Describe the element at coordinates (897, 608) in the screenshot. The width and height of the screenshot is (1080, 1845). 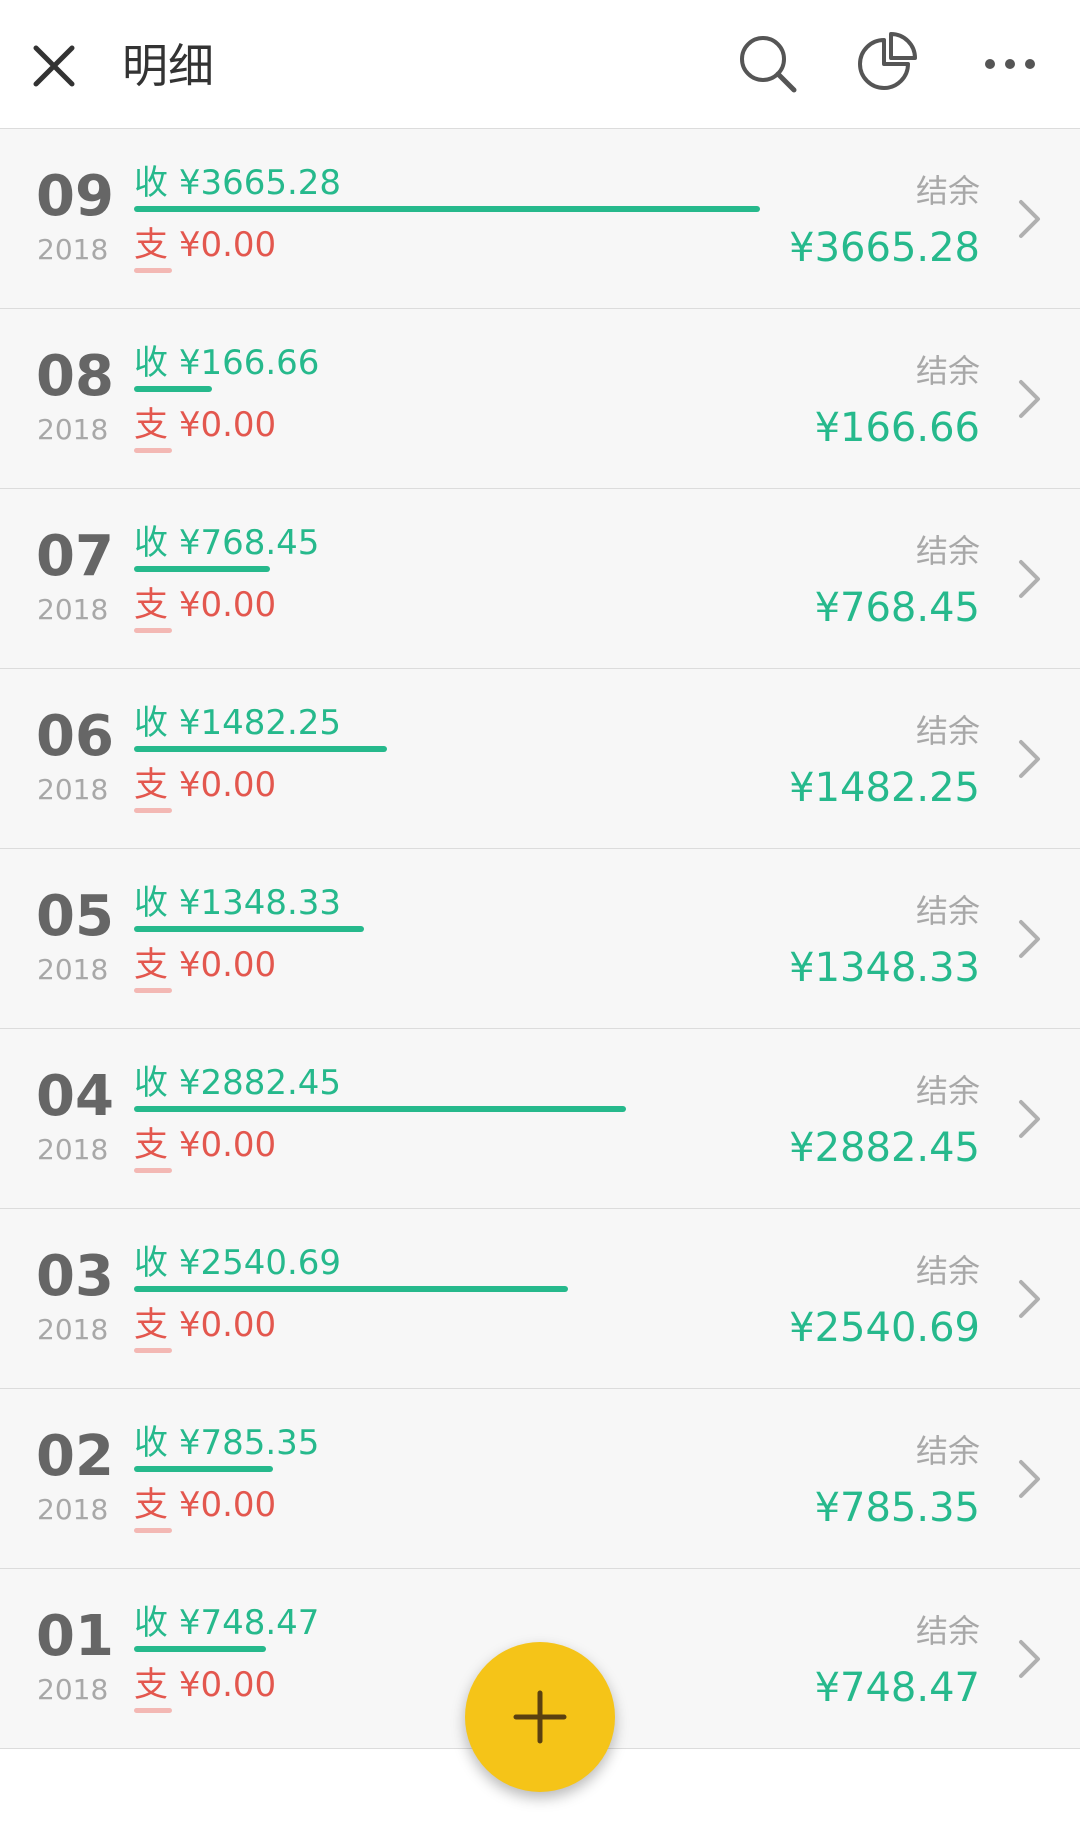
I see `balance-amount: ¥768.45` at that location.